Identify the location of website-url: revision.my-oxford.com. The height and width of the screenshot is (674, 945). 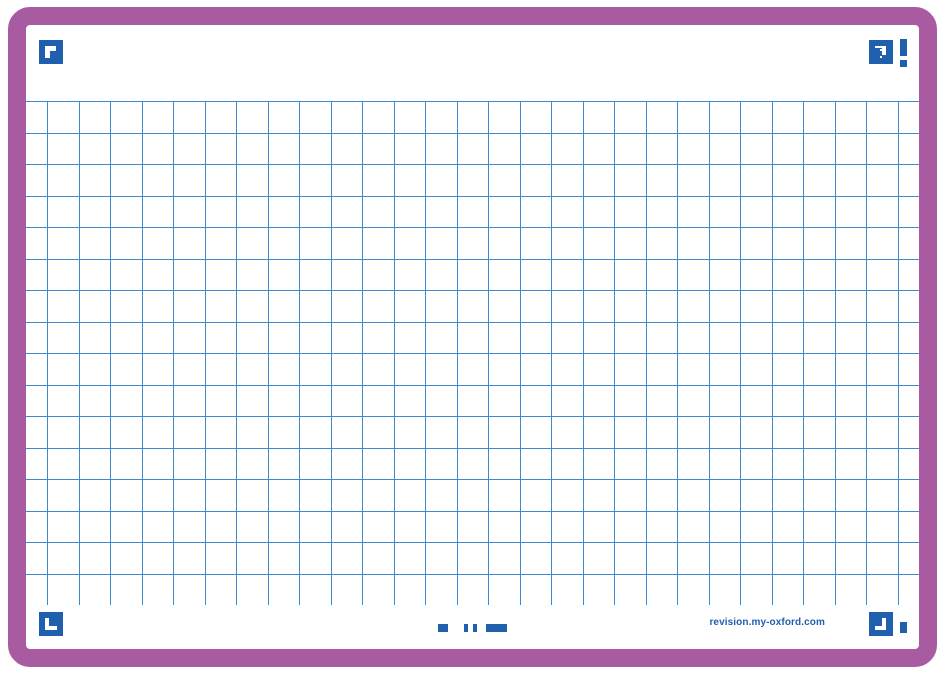
(767, 622).